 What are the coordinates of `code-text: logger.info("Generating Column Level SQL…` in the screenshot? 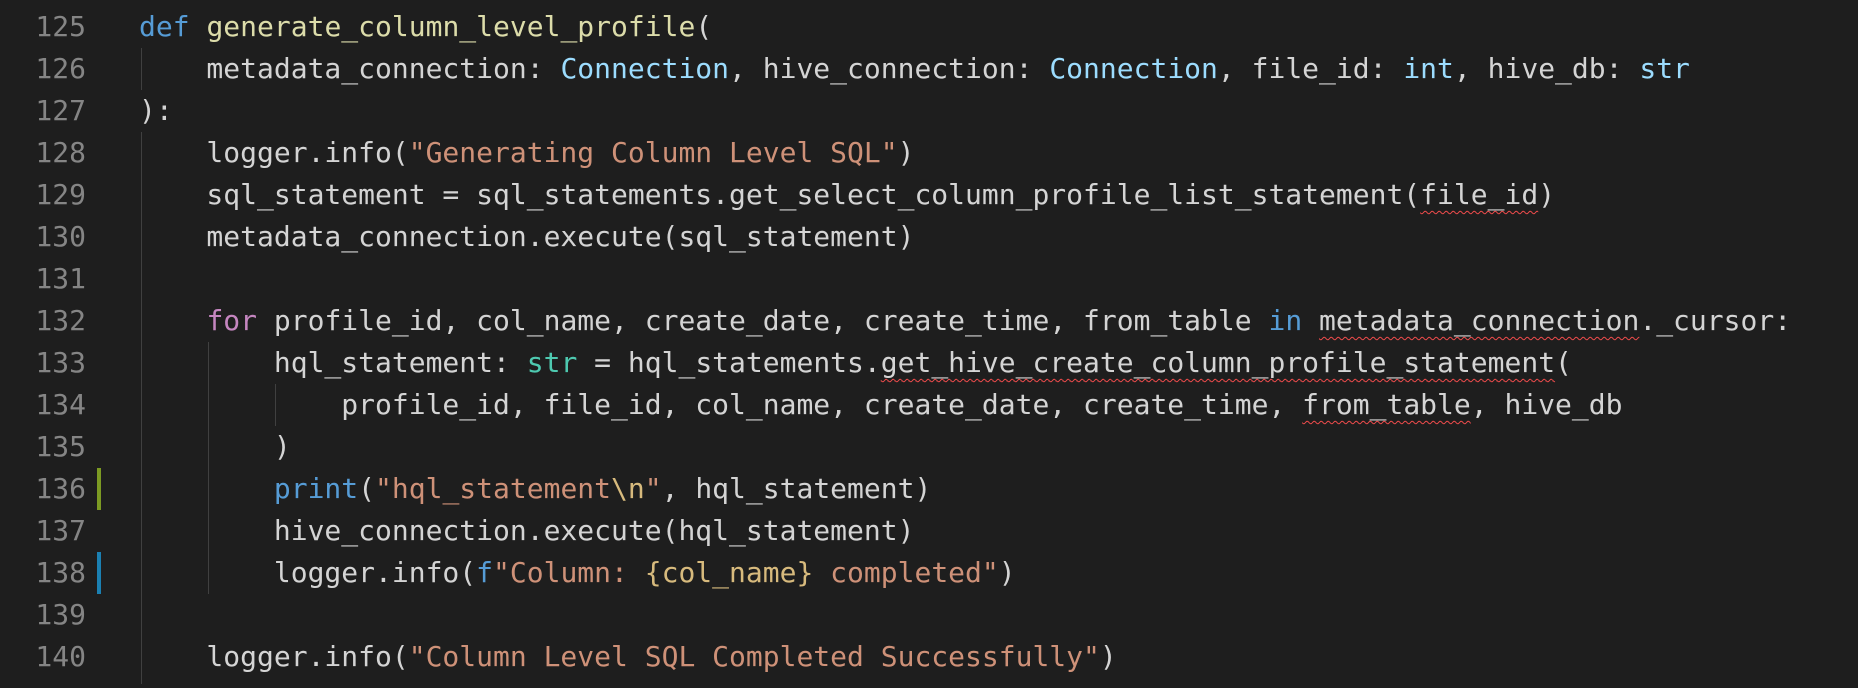 It's located at (526, 153).